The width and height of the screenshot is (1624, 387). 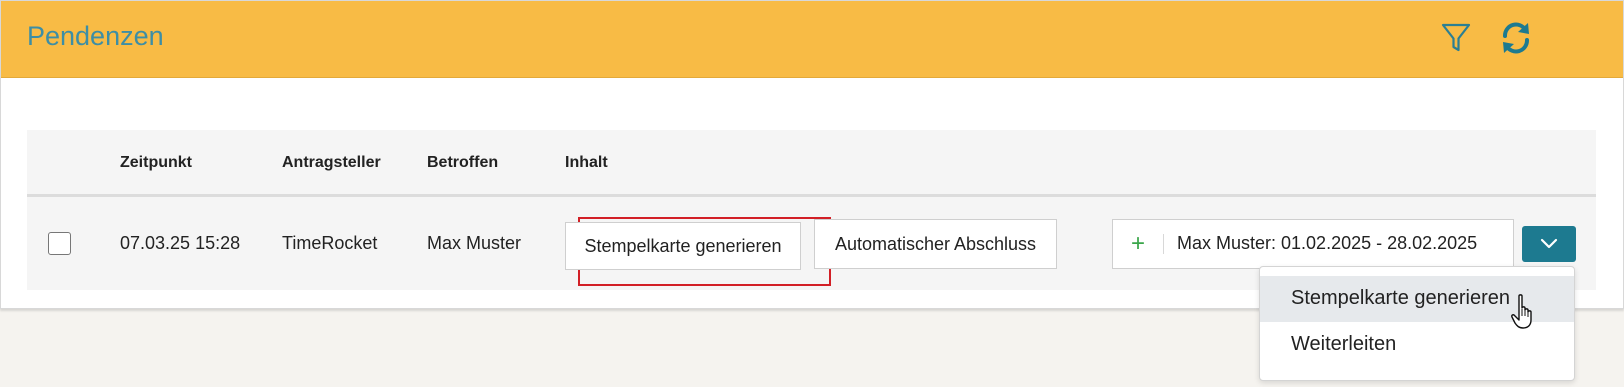 What do you see at coordinates (156, 162) in the screenshot?
I see `column-header-zeitpunkt: Zeitpunkt` at bounding box center [156, 162].